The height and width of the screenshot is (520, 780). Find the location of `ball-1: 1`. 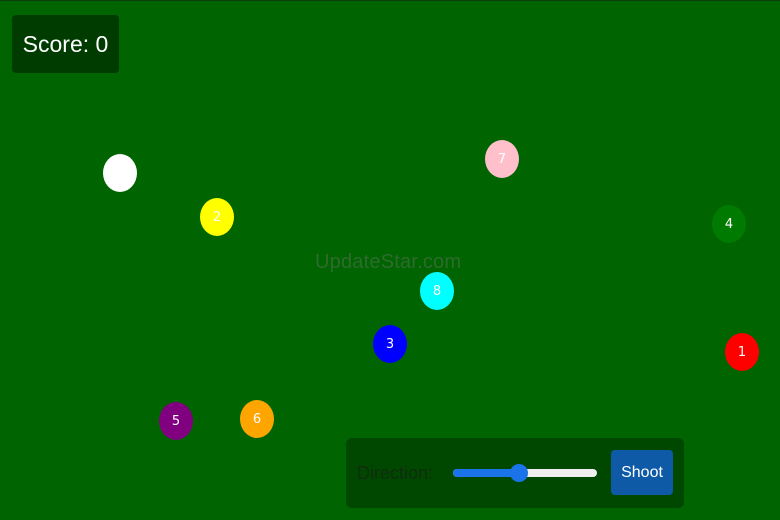

ball-1: 1 is located at coordinates (742, 352).